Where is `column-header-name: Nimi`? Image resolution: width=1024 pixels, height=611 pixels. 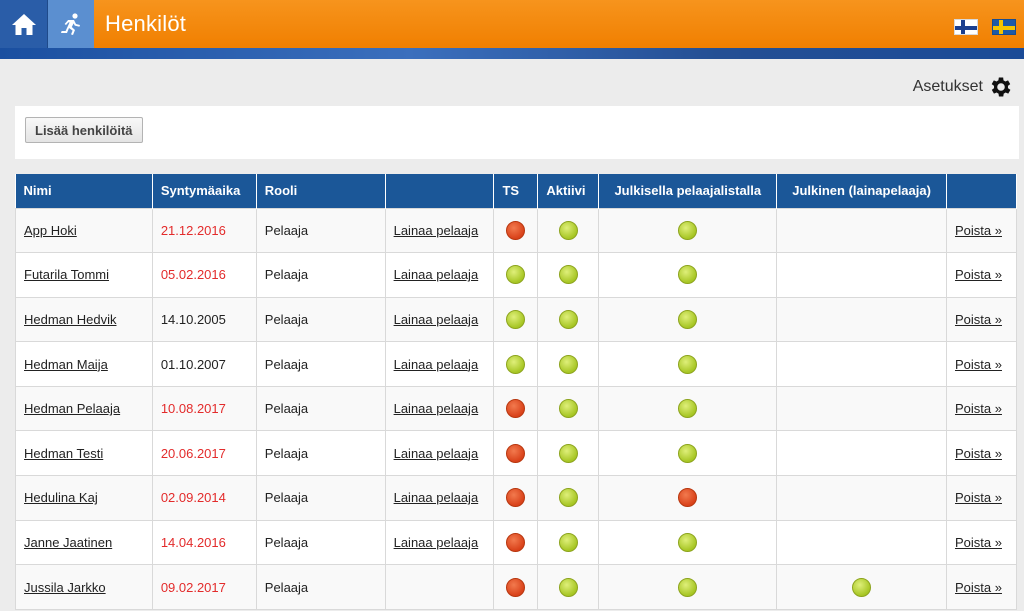 column-header-name: Nimi is located at coordinates (84, 191).